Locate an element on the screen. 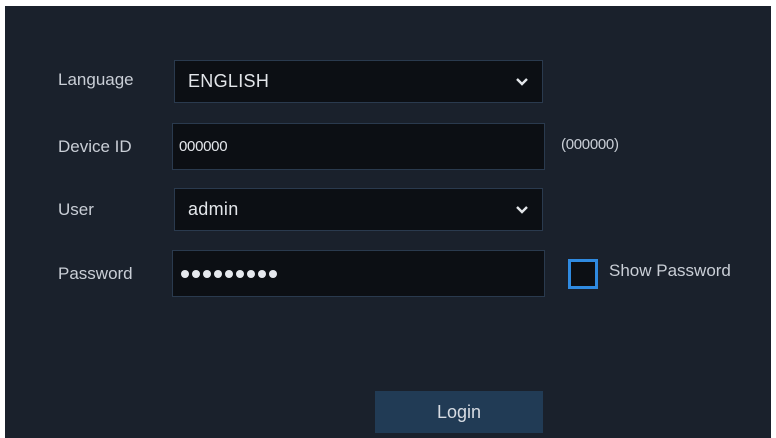 This screenshot has height=438, width=776. password-input is located at coordinates (358, 273).